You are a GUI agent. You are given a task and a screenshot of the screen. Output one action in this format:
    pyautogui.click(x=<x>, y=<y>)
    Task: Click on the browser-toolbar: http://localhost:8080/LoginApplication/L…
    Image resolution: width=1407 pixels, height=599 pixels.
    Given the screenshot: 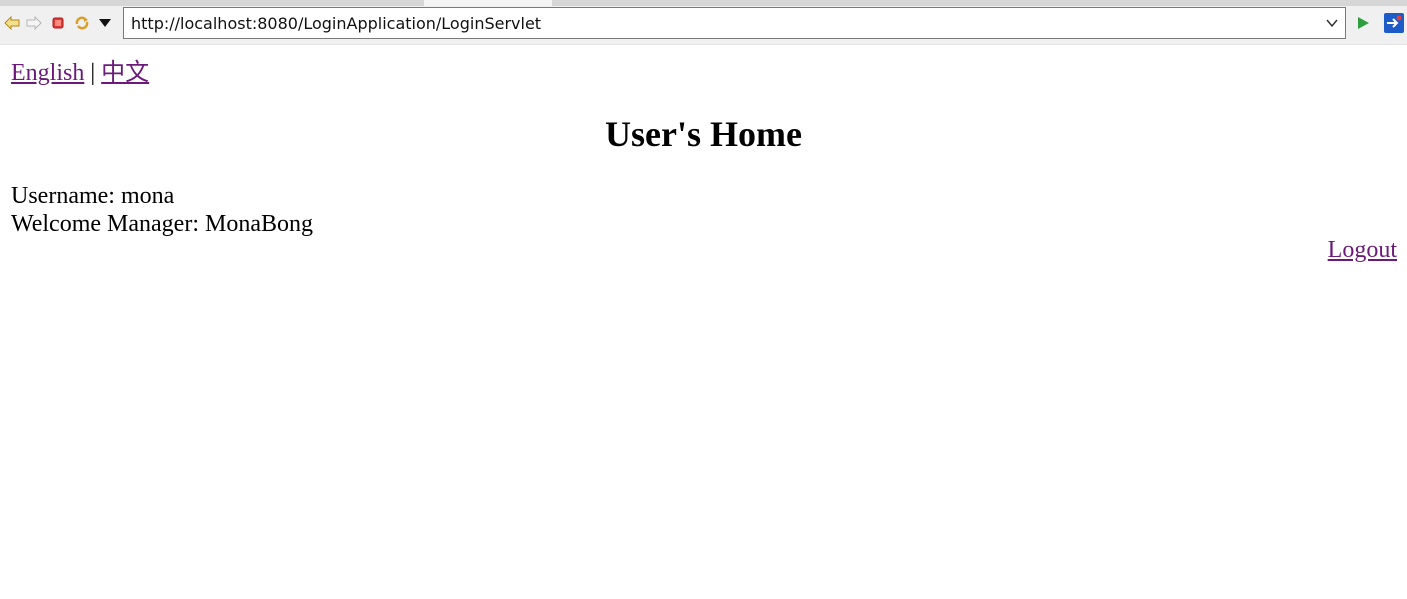 What is the action you would take?
    pyautogui.click(x=703, y=22)
    